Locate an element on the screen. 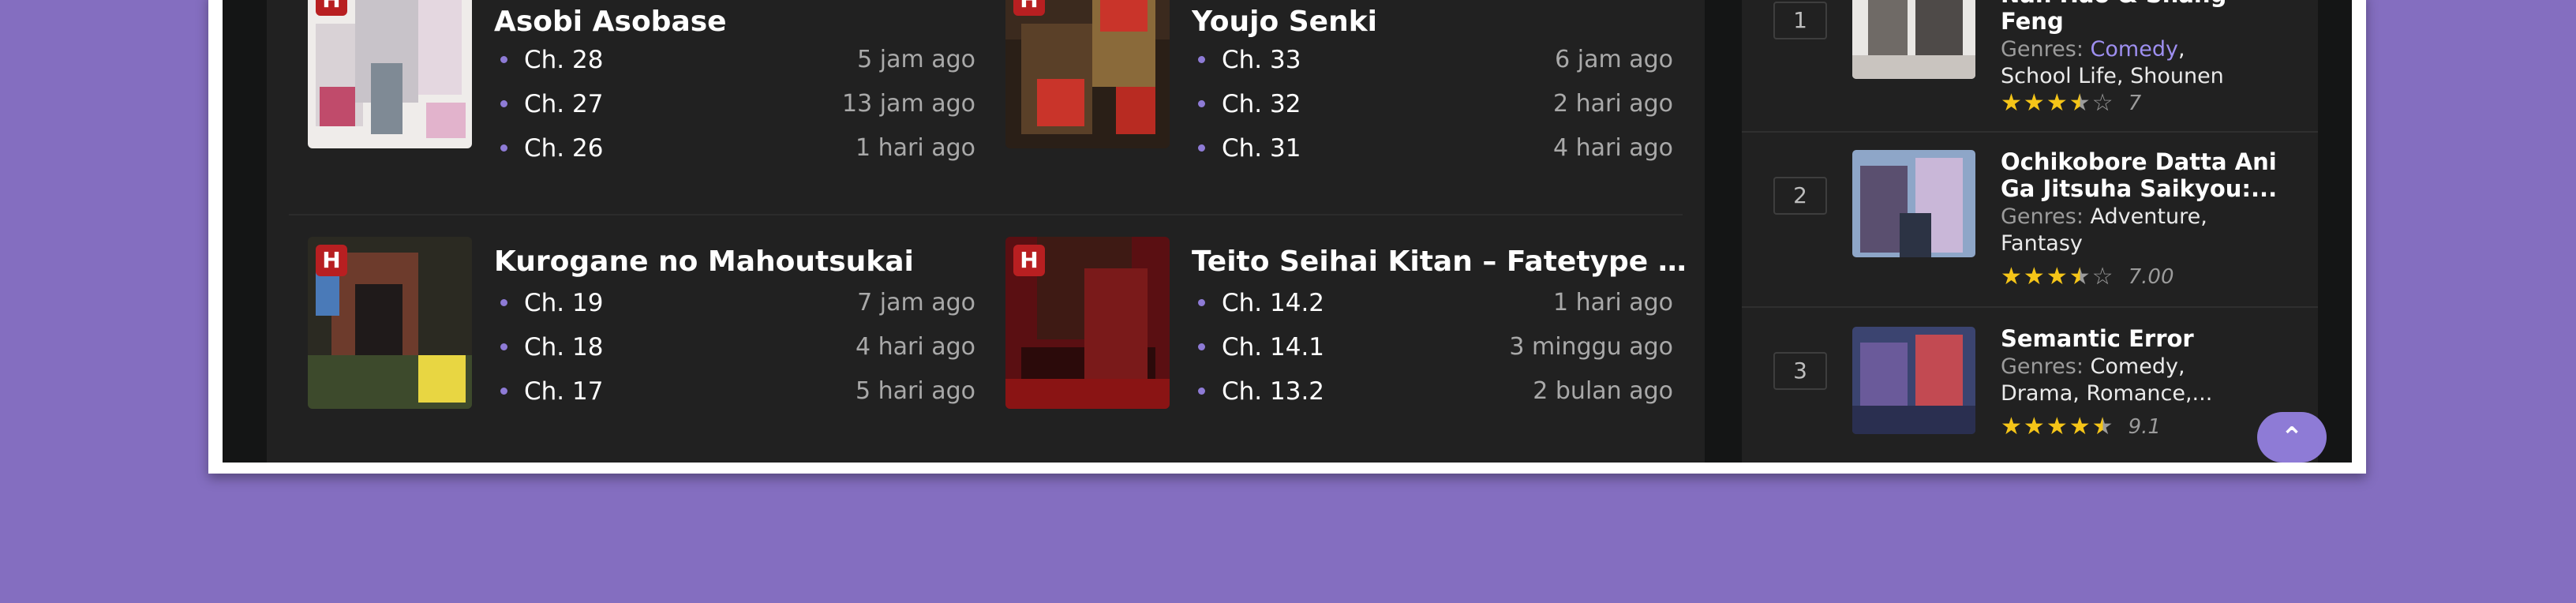 Image resolution: width=2576 pixels, height=603 pixels. genre-link: Drama is located at coordinates (2036, 393).